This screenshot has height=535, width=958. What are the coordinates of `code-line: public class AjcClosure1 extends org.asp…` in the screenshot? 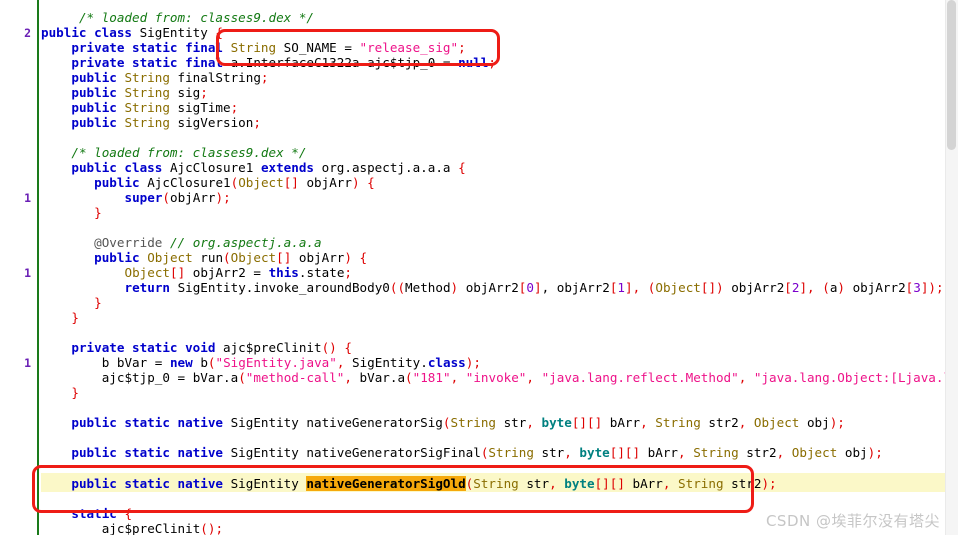 It's located at (268, 167).